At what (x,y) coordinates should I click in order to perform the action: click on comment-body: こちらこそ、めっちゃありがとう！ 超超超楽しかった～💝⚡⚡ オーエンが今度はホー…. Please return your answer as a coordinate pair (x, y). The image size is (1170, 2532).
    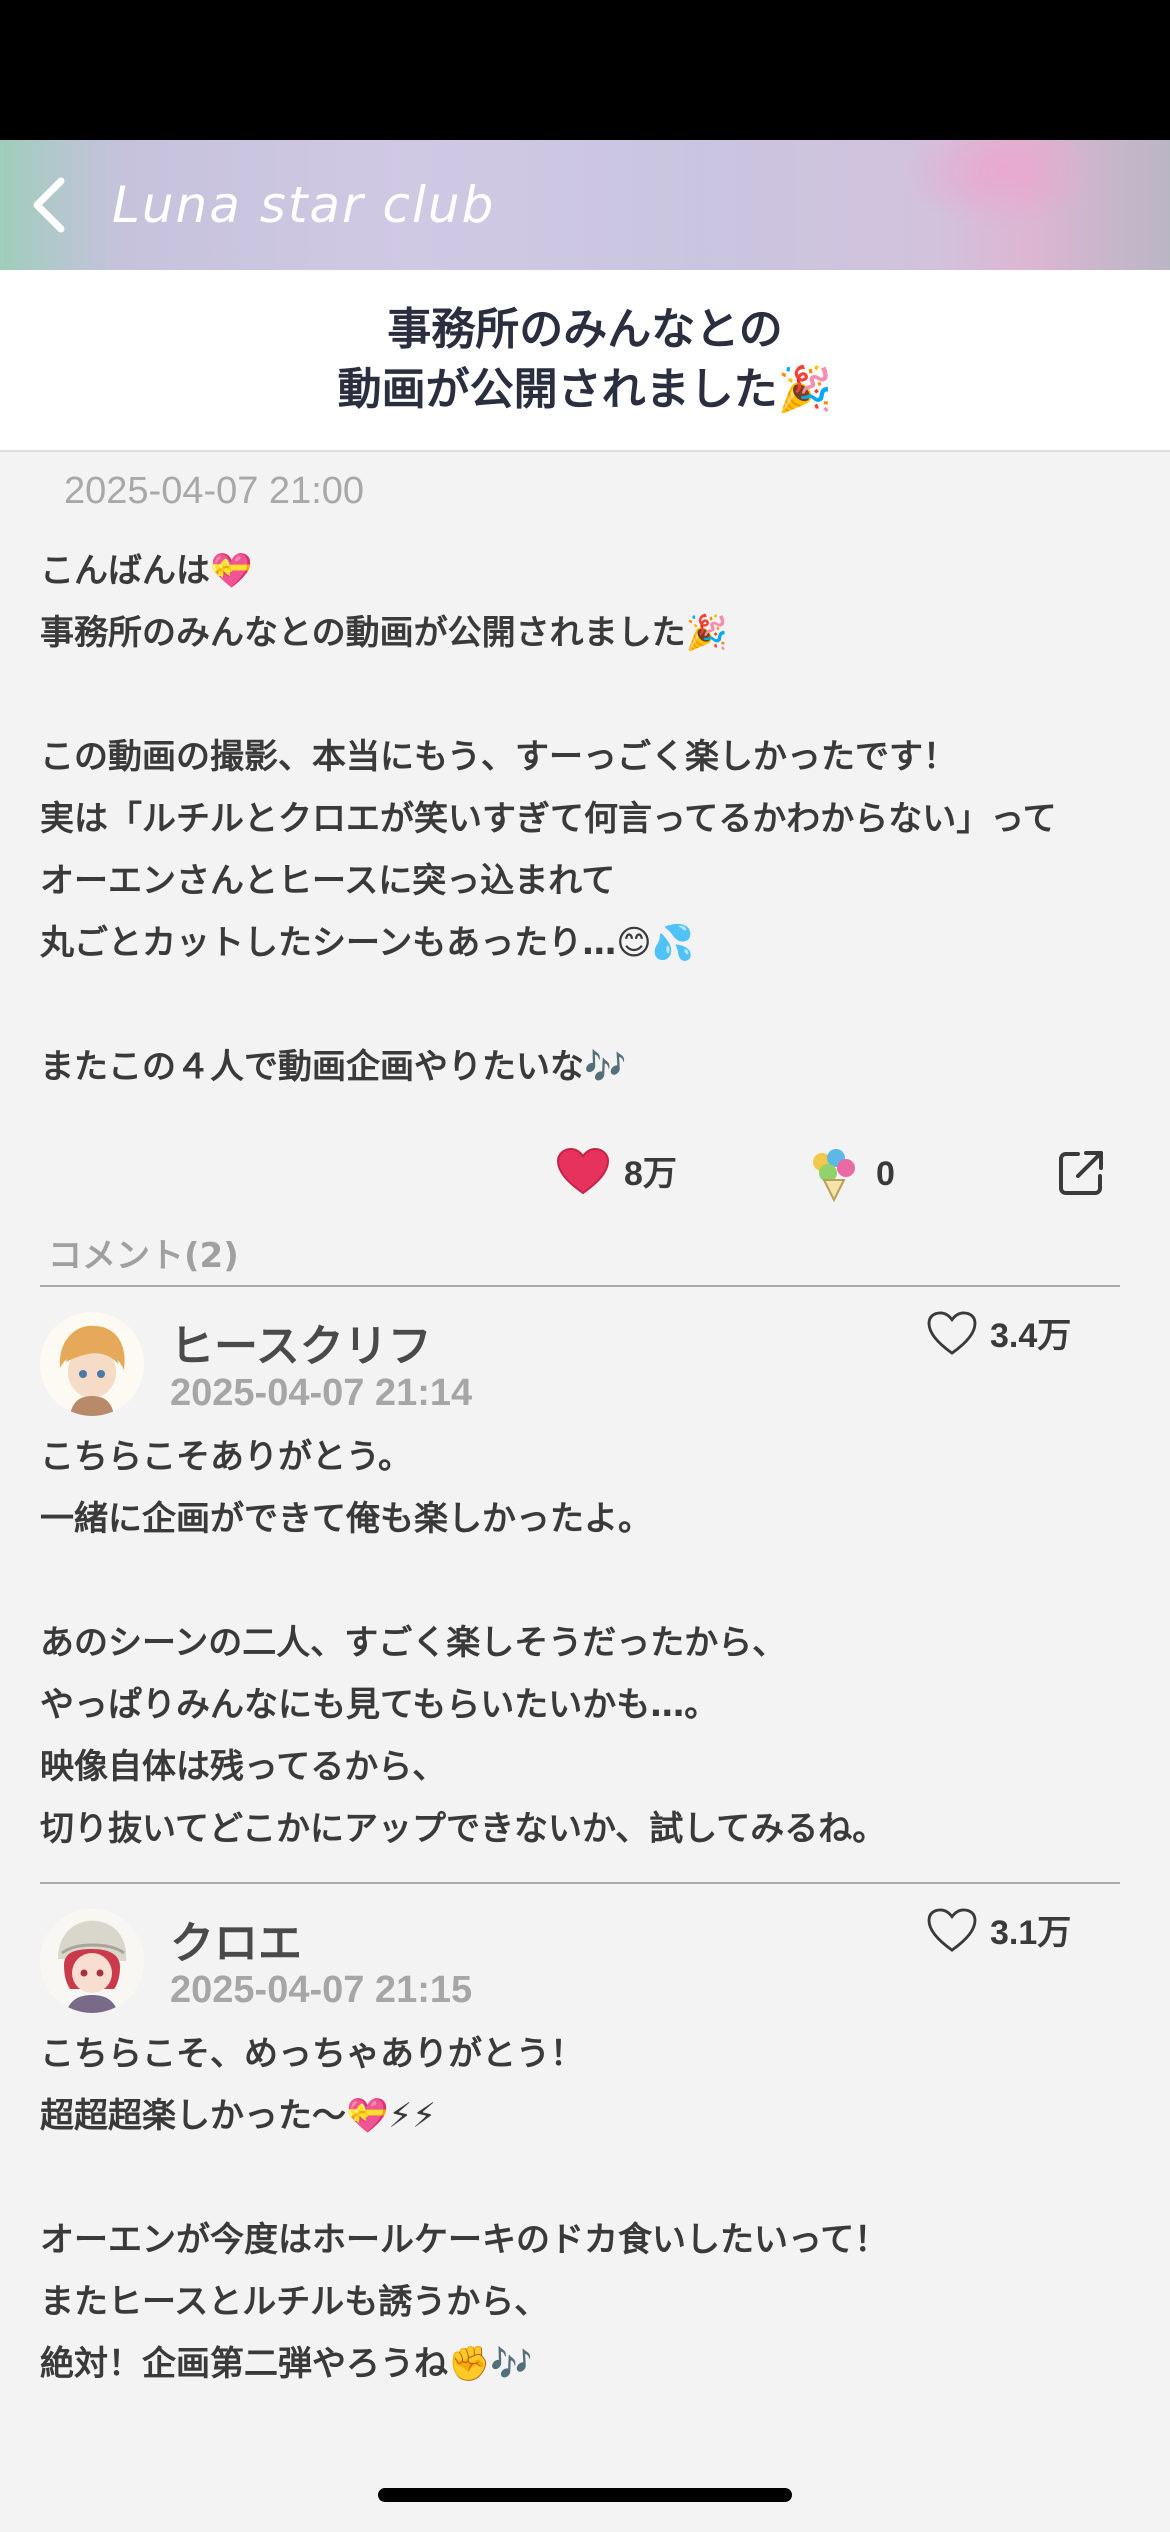
    Looking at the image, I should click on (590, 2209).